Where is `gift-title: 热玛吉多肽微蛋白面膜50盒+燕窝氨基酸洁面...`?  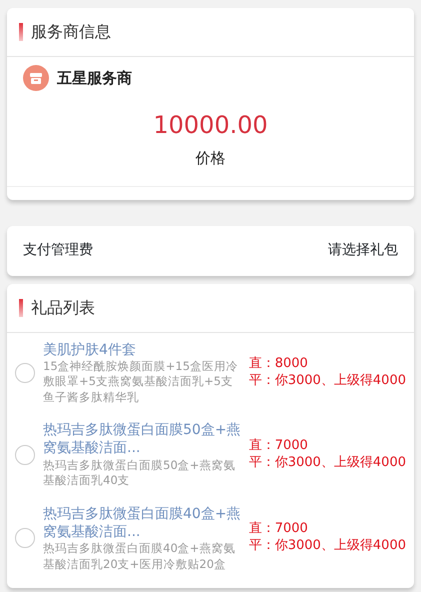 gift-title: 热玛吉多肽微蛋白面膜50盒+燕窝氨基酸洁面... is located at coordinates (142, 439).